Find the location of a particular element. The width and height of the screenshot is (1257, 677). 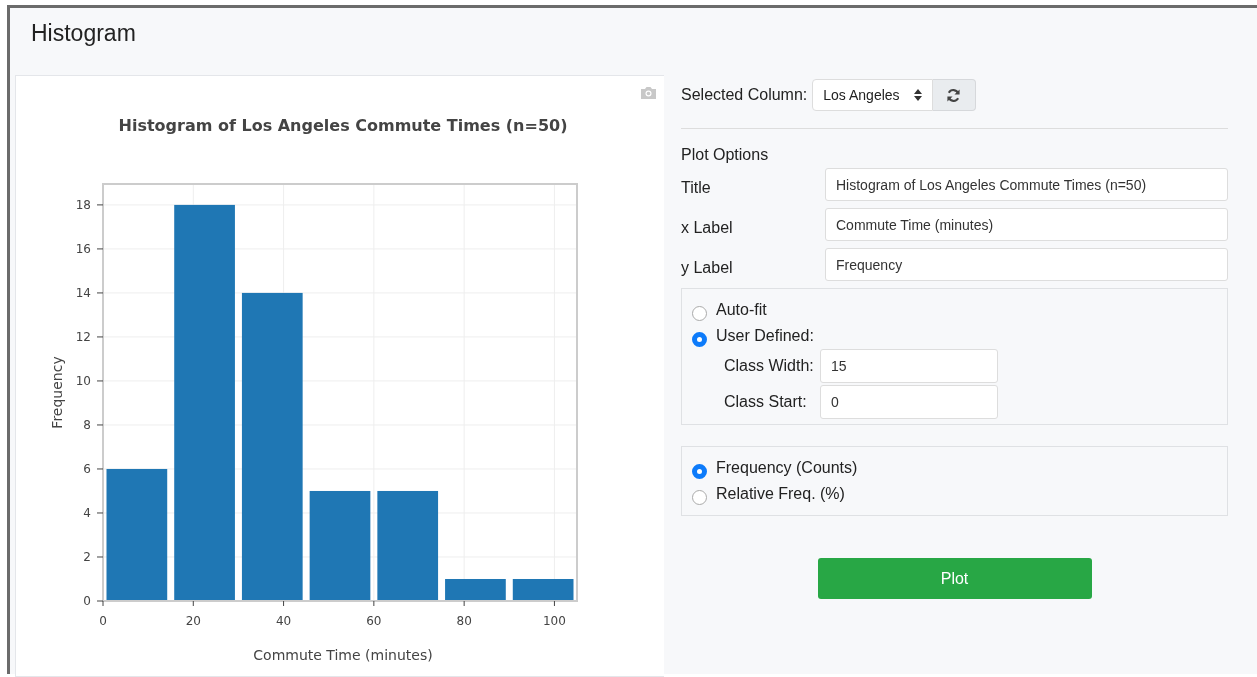

y-tick-label: 16 is located at coordinates (83, 248).